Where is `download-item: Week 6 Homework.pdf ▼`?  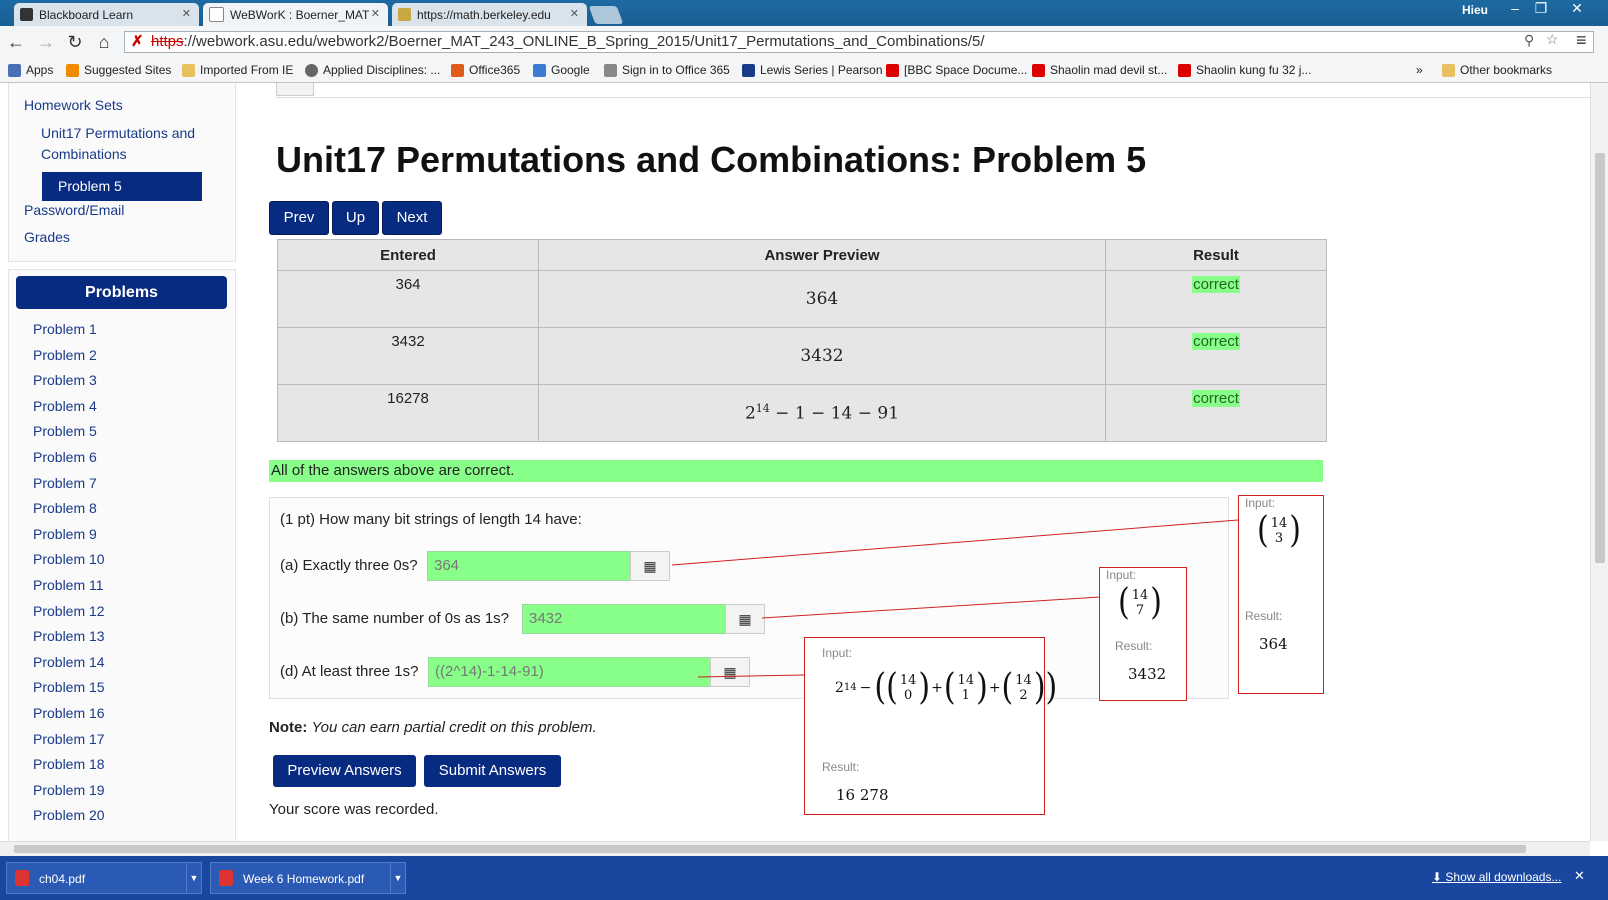 download-item: Week 6 Homework.pdf ▼ is located at coordinates (308, 878).